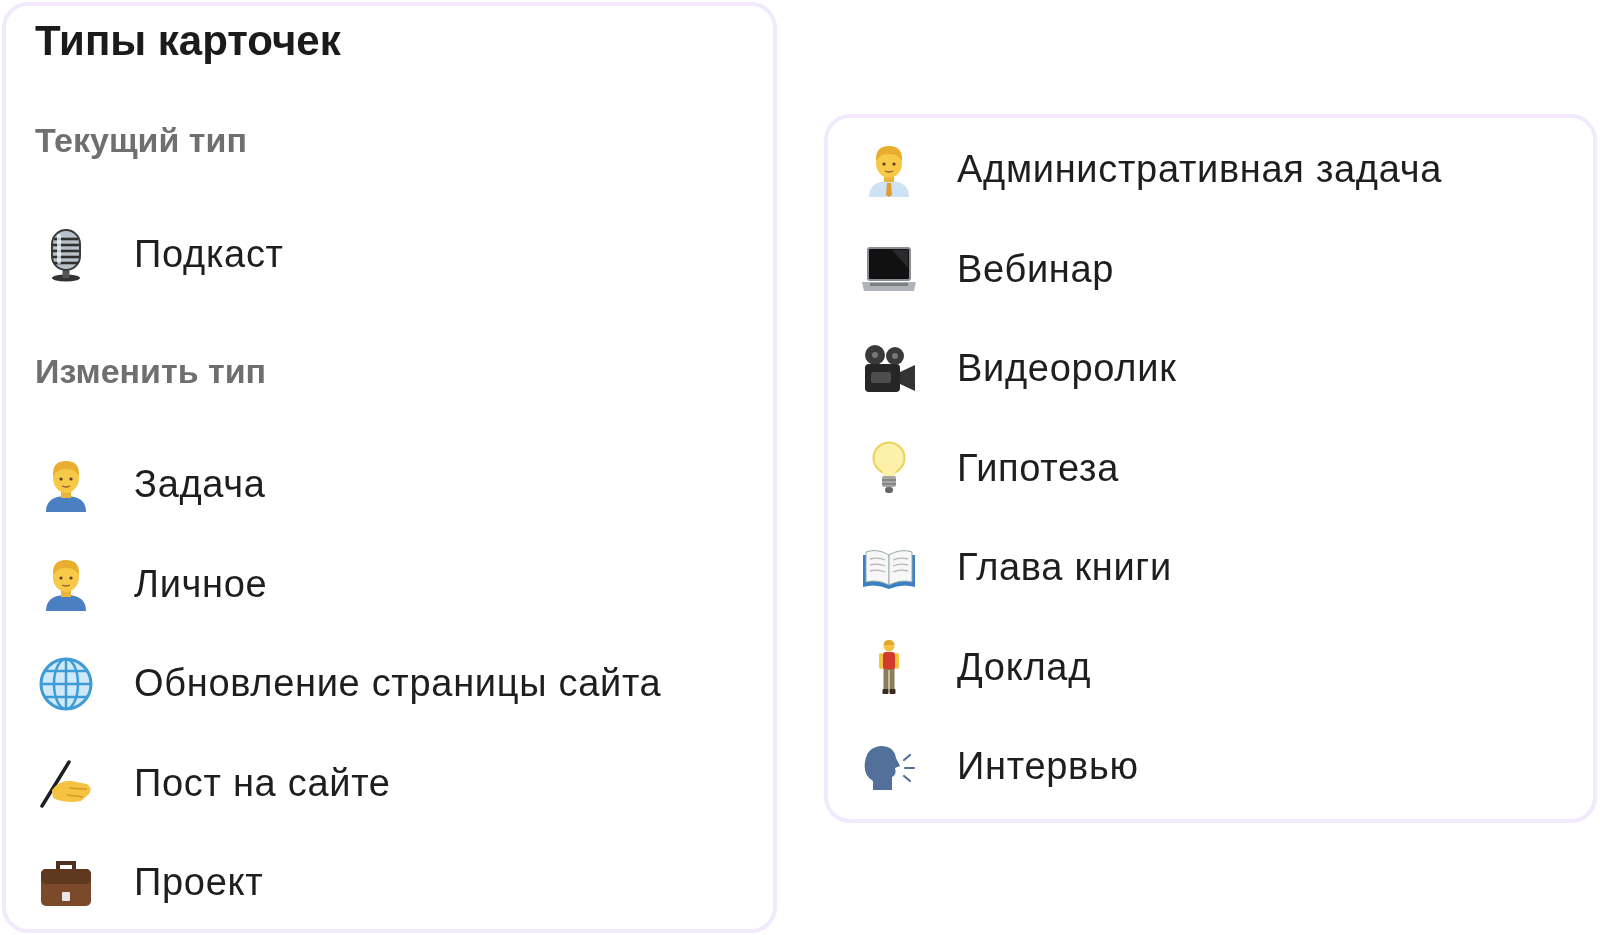  Describe the element at coordinates (889, 468) in the screenshot. I see `light-bulb-icon` at that location.